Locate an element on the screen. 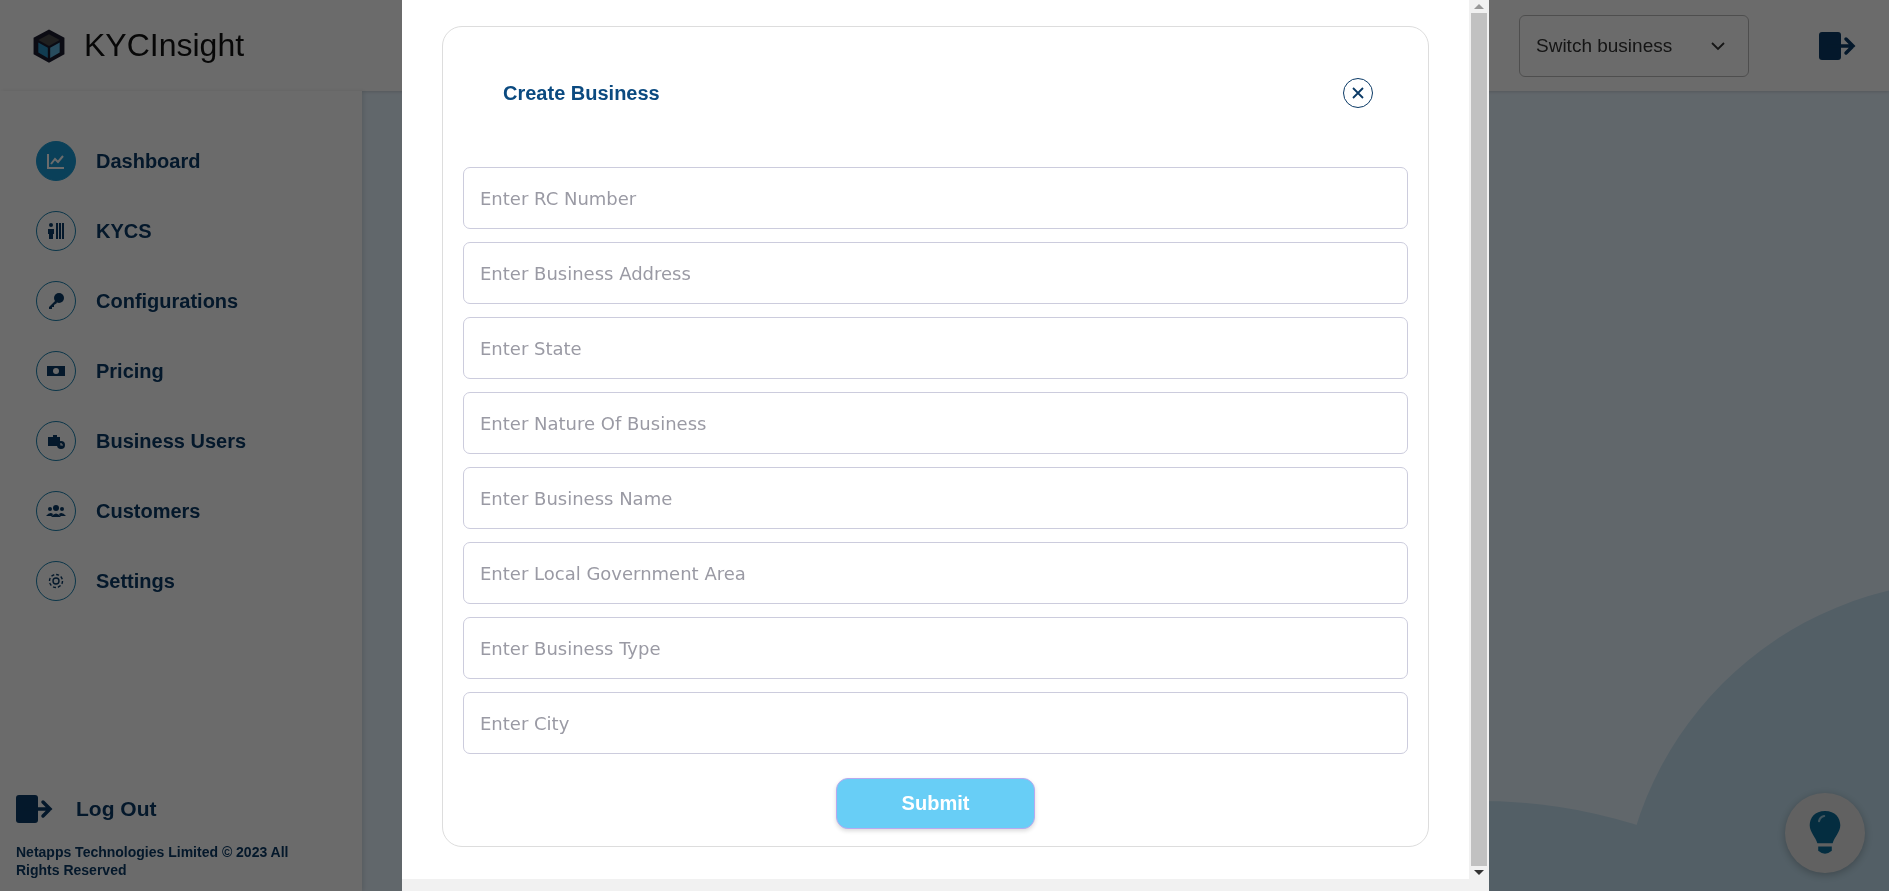 The image size is (1889, 891). sidebar-item: KYCS is located at coordinates (199, 231).